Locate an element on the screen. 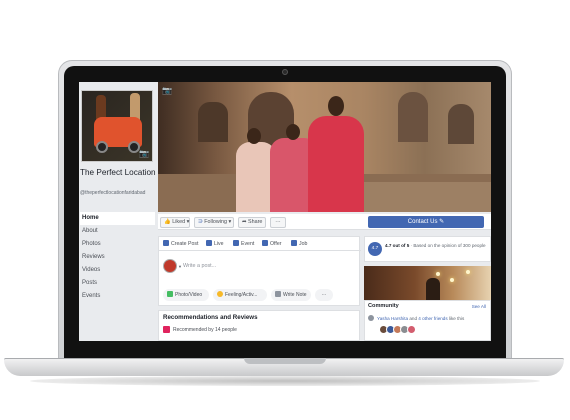  liked-label: Liked is located at coordinates (179, 222).